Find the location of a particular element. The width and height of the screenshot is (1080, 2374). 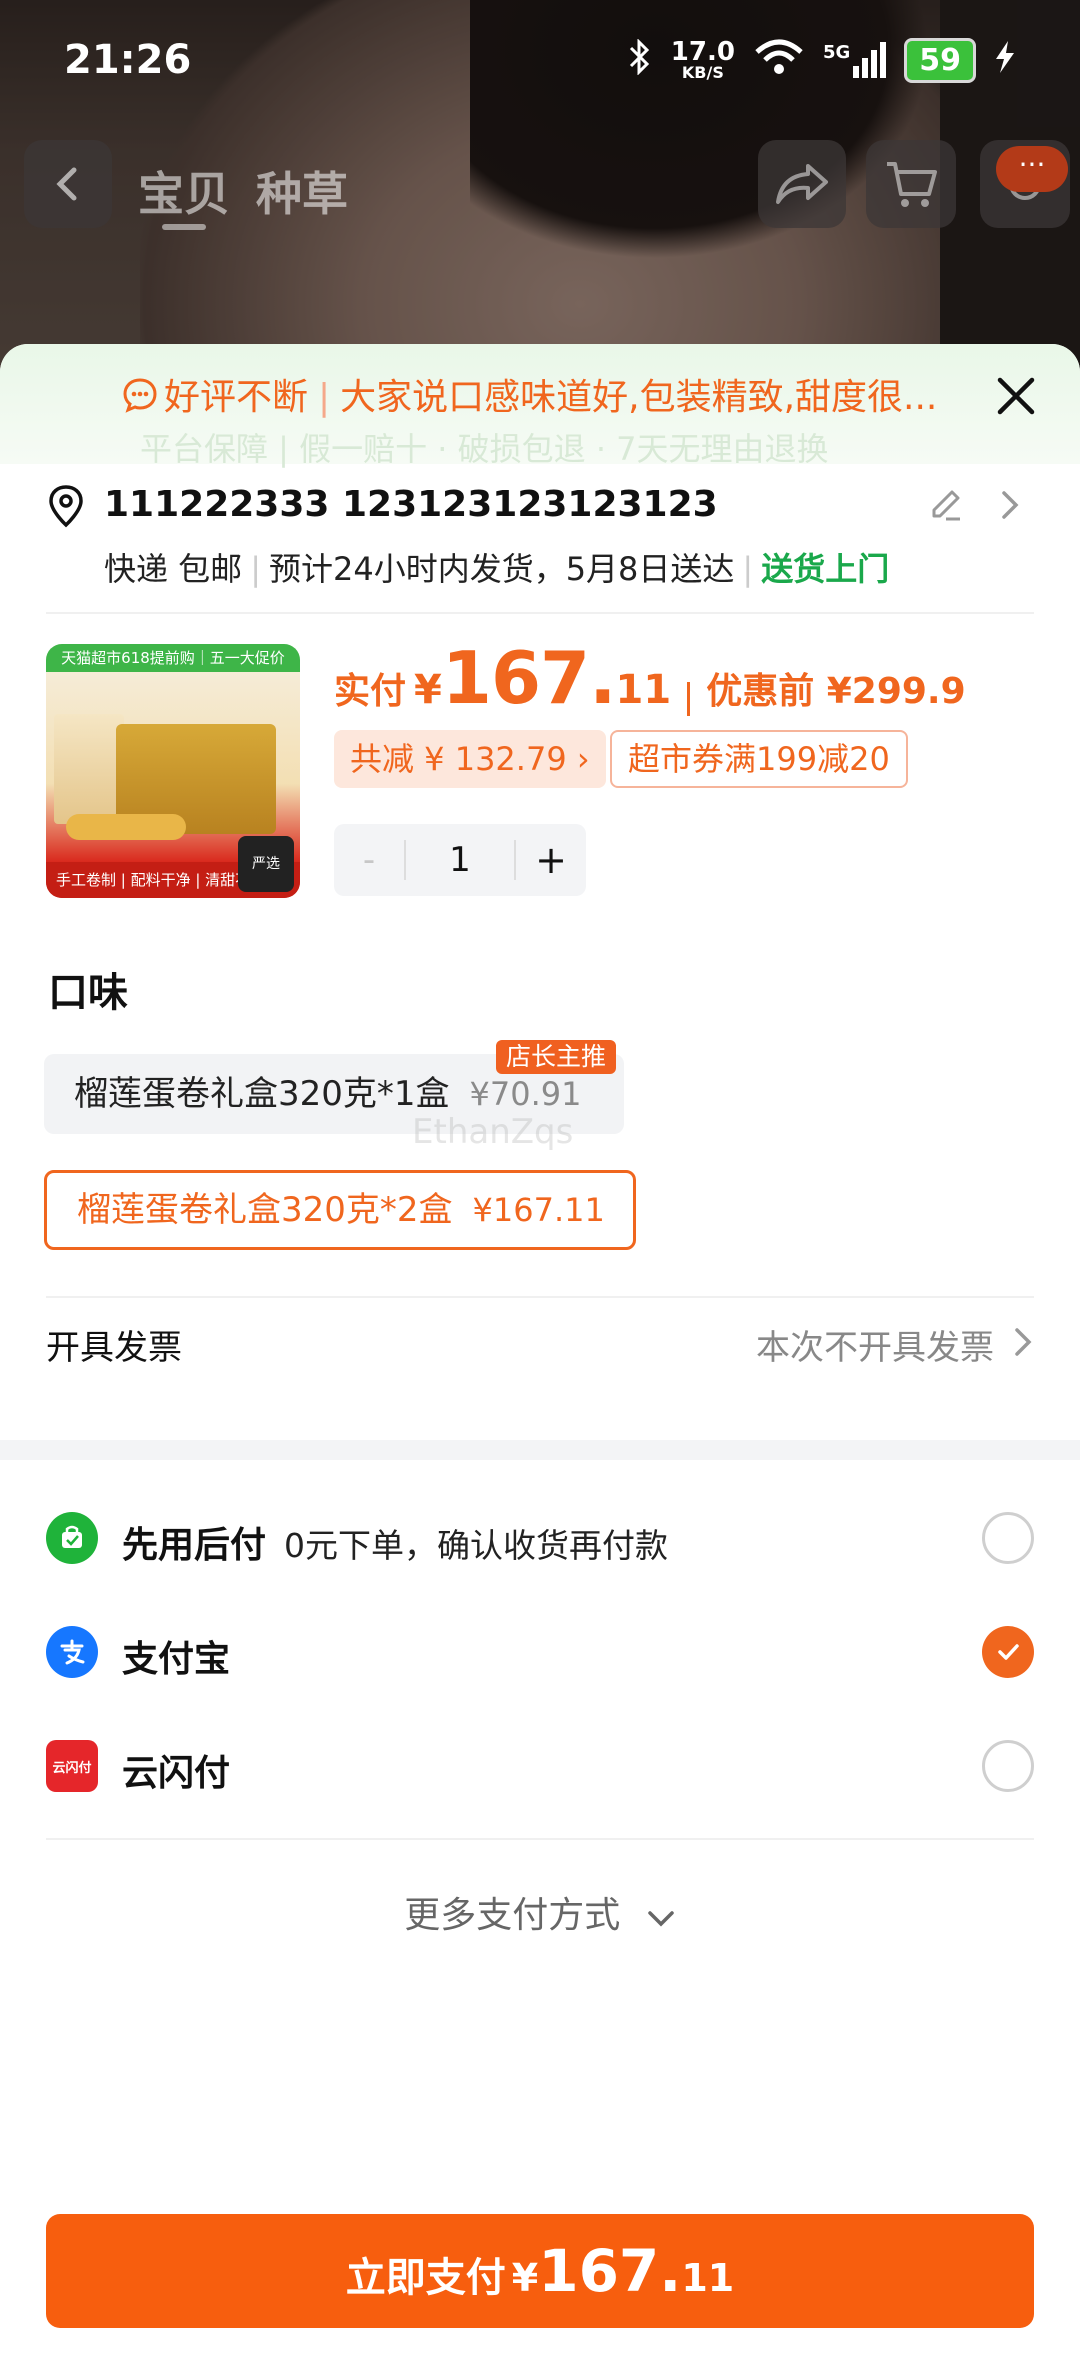

tab-seeding: 种草 is located at coordinates (302, 191).